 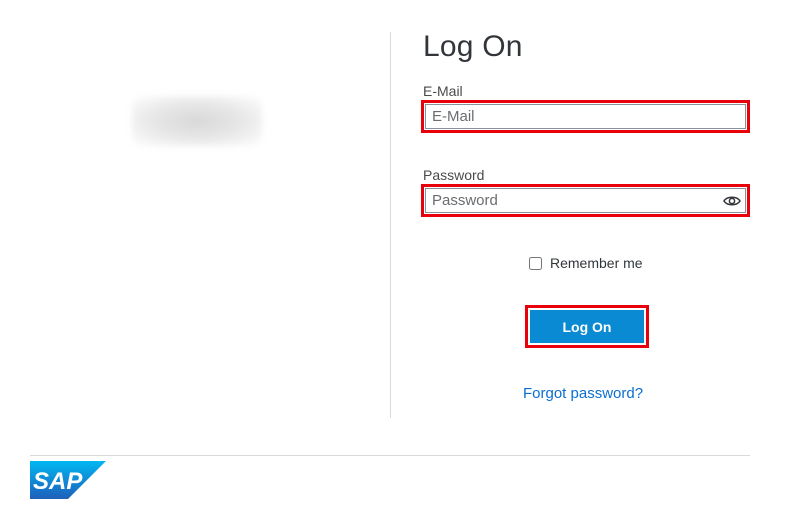 I want to click on password-field-highlight, so click(x=585, y=200).